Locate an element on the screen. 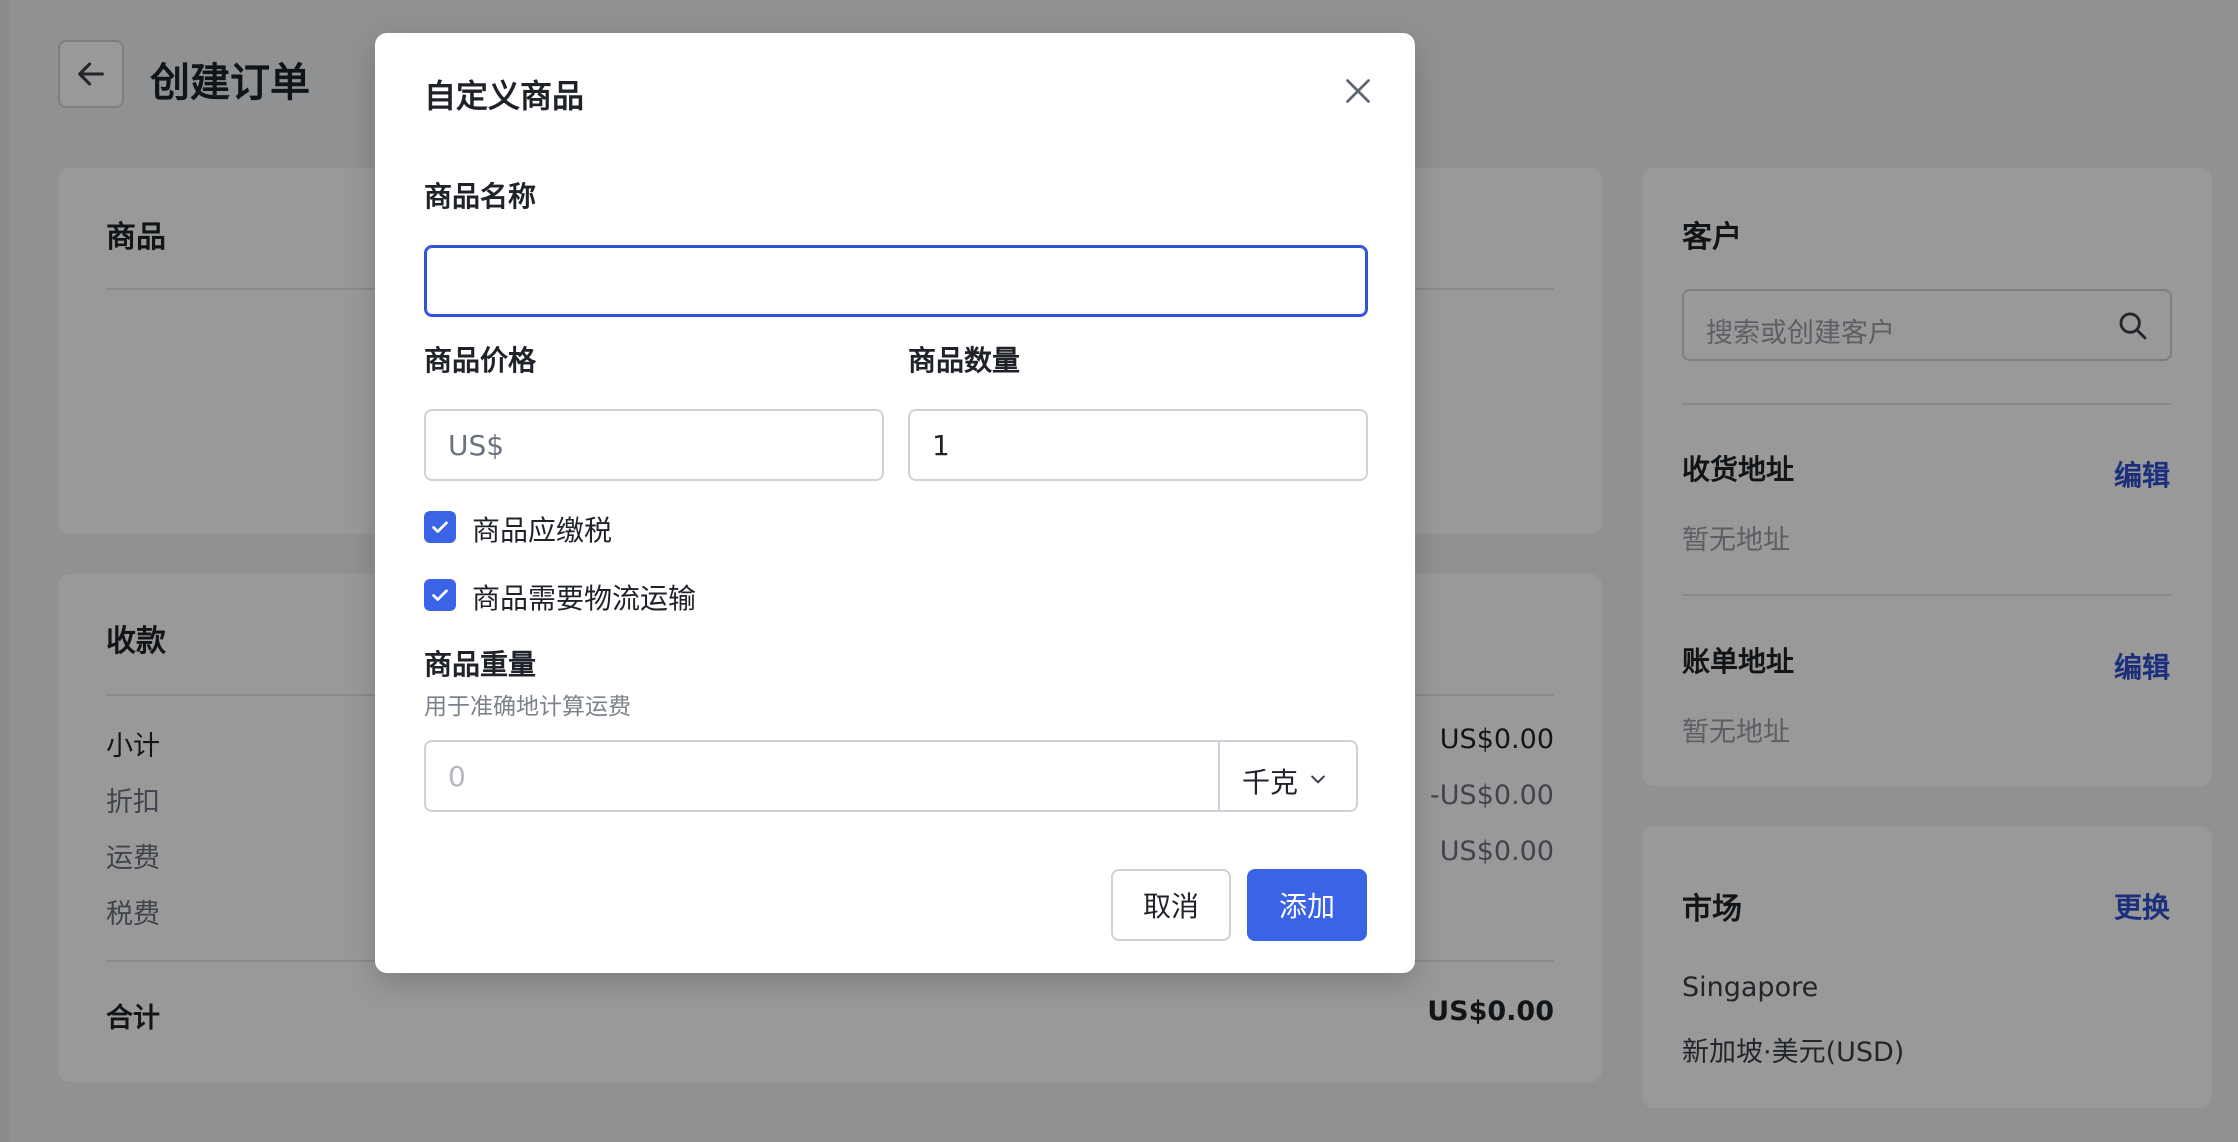 This screenshot has width=2238, height=1142. taxable-checkbox is located at coordinates (440, 527).